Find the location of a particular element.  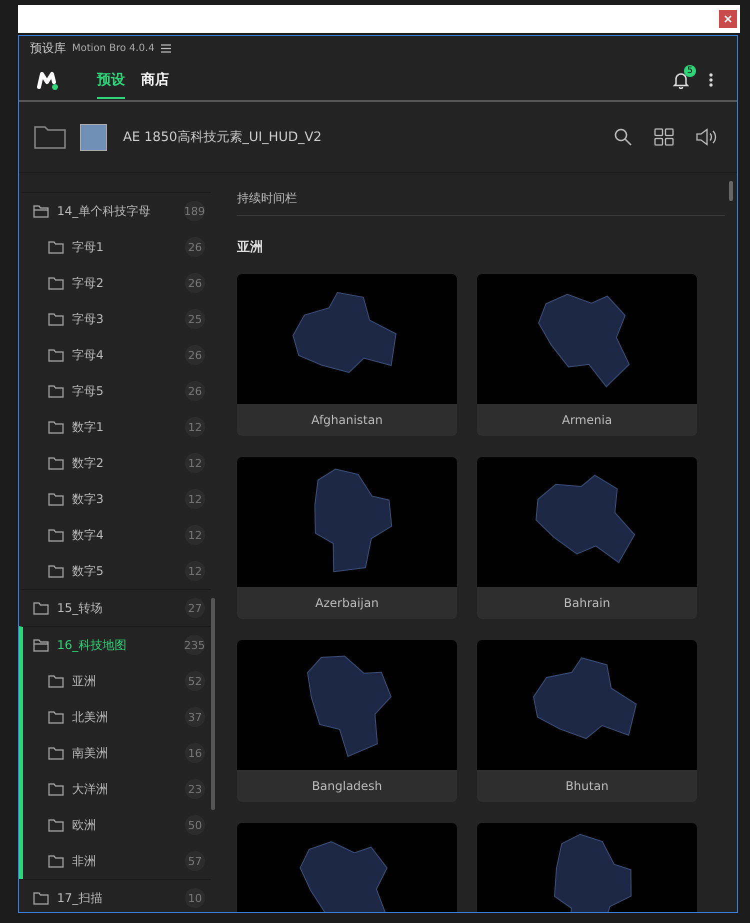

folder-label: 字母1 is located at coordinates (88, 247).